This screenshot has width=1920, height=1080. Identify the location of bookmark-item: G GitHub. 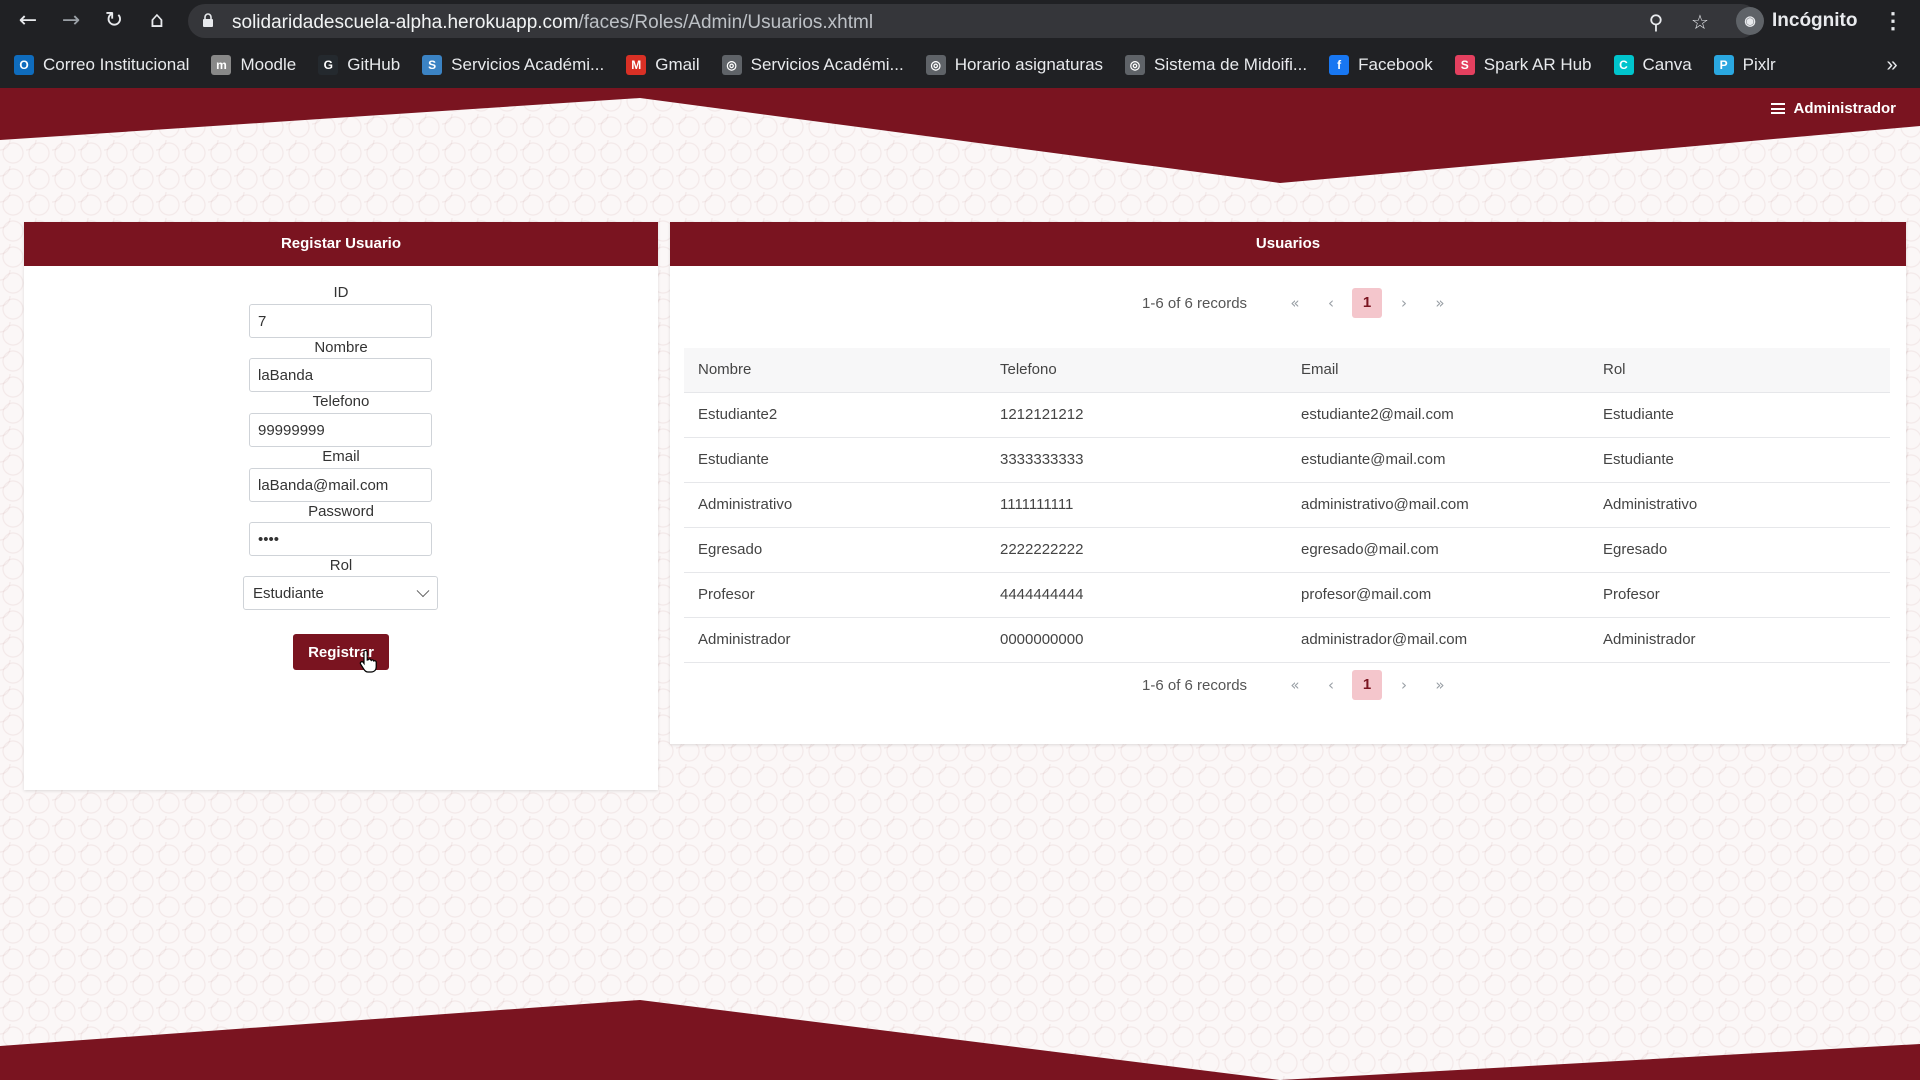
(359, 65).